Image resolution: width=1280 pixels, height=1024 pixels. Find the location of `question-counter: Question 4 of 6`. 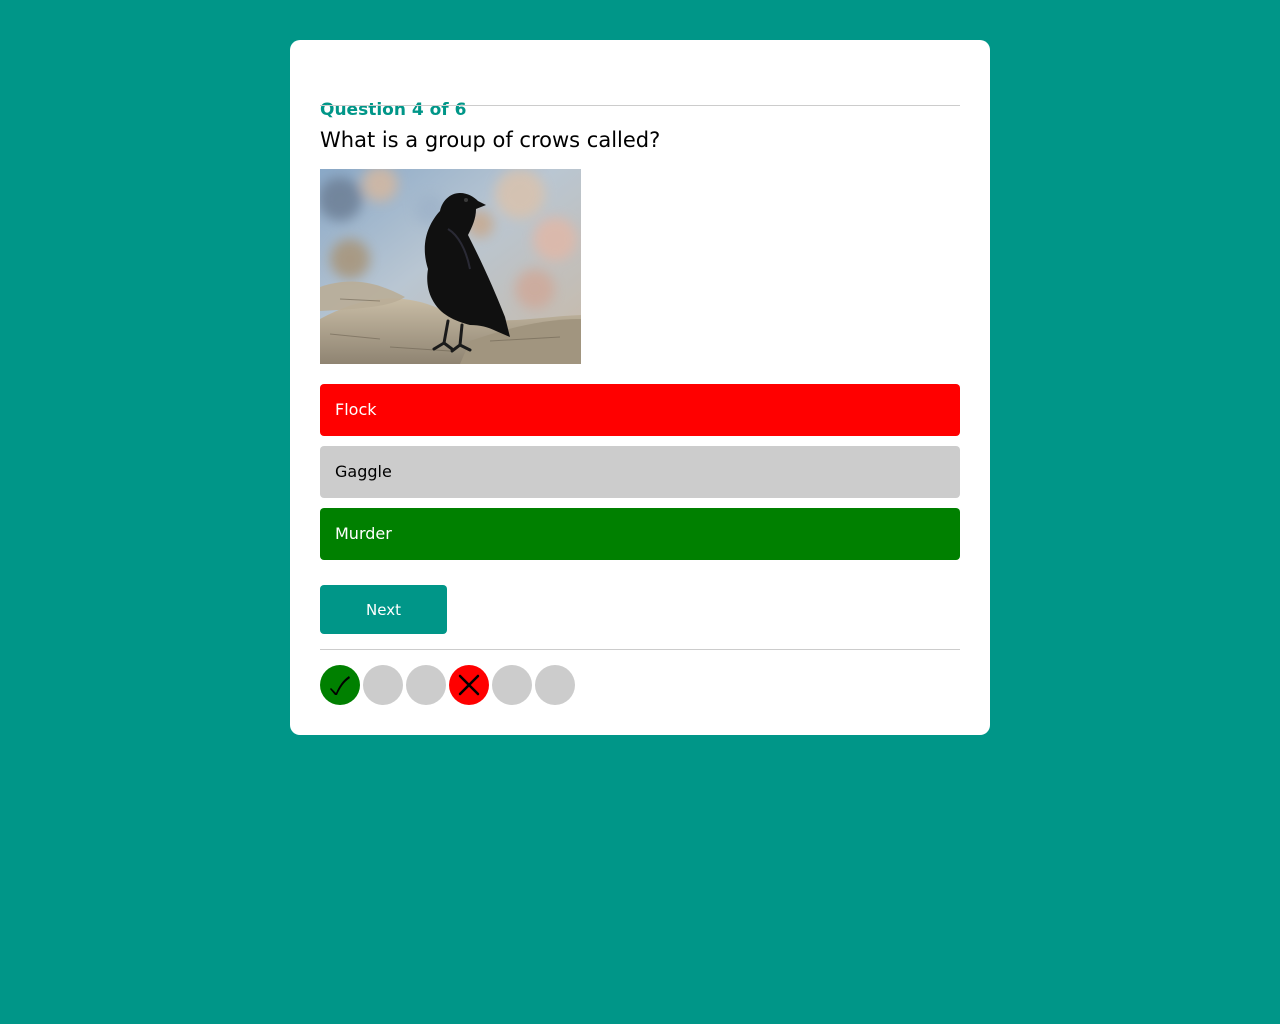

question-counter: Question 4 of 6 is located at coordinates (393, 110).